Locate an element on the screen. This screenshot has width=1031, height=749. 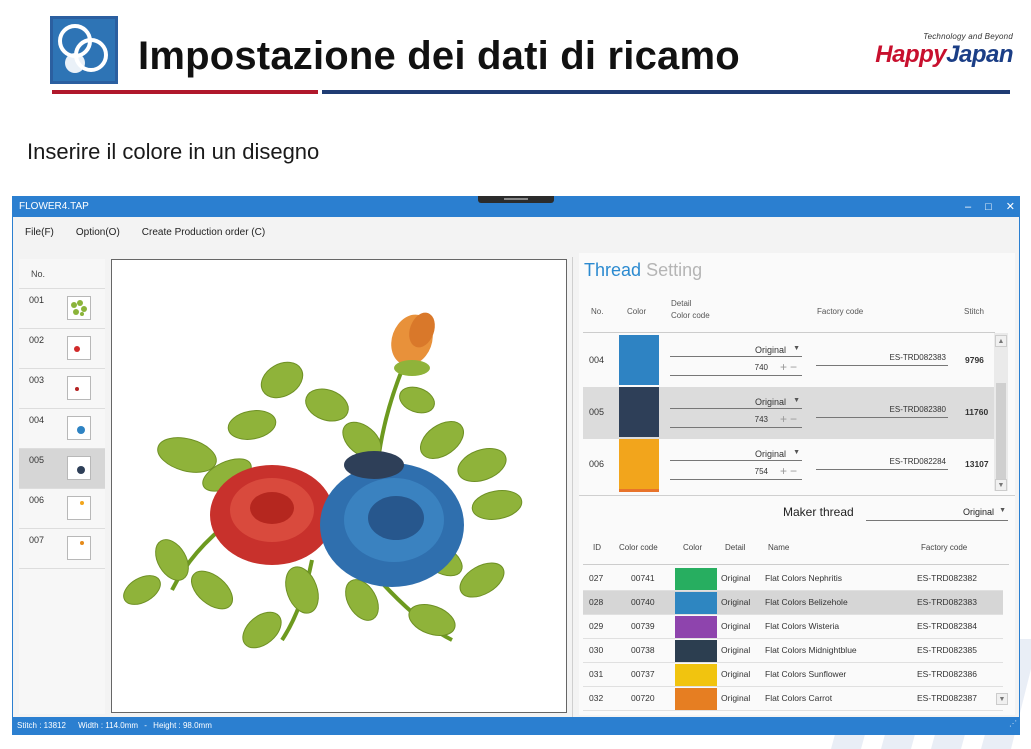
menu-option: Option(O) is located at coordinates (98, 232).